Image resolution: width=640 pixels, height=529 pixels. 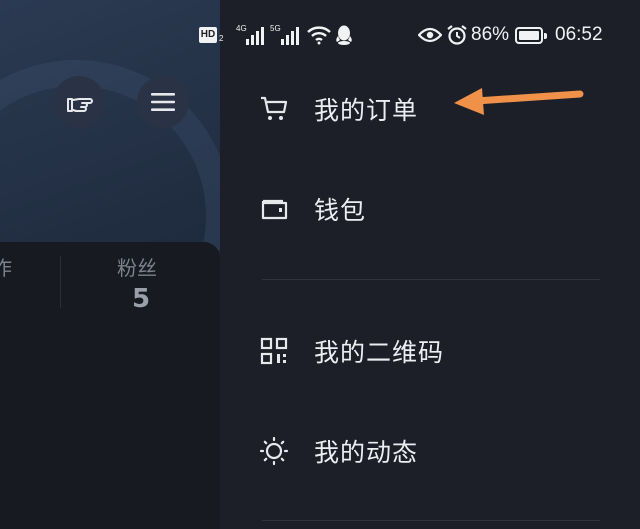 I want to click on alarm-icon, so click(x=457, y=35).